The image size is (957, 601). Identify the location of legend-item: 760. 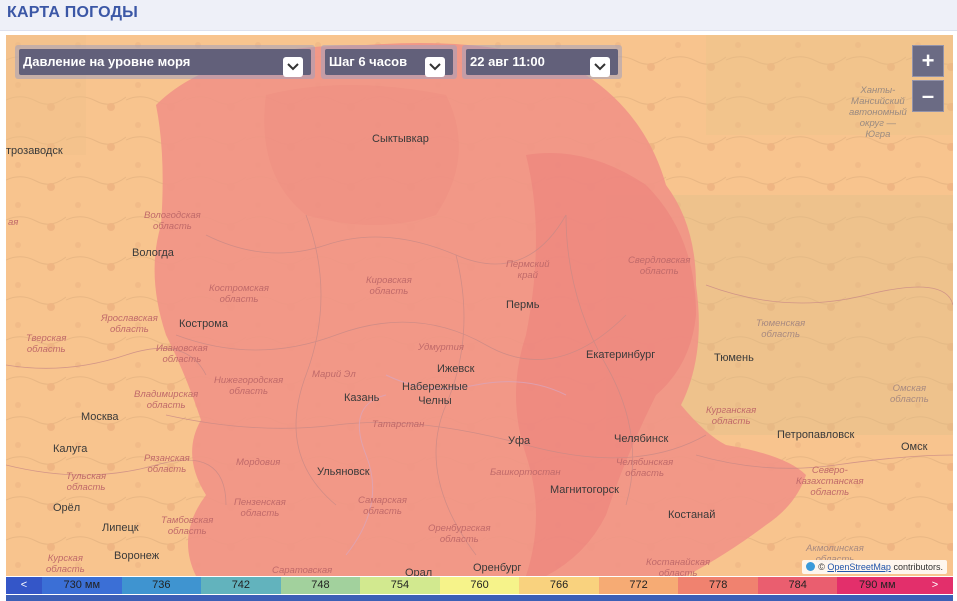
(479, 585).